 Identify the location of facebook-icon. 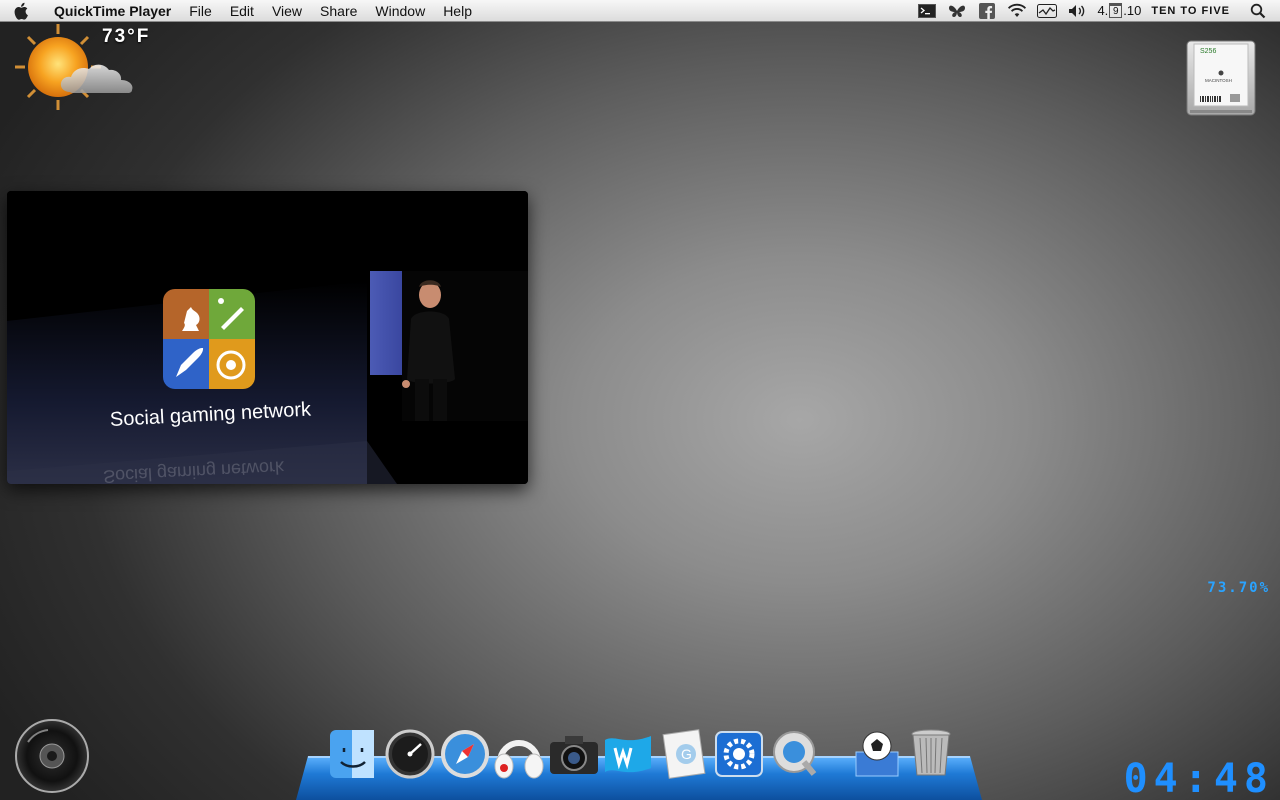
(987, 10).